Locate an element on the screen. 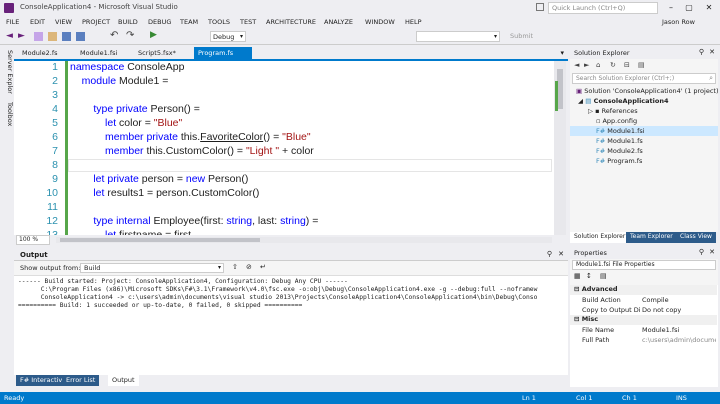  menu-file: FILE is located at coordinates (12, 22).